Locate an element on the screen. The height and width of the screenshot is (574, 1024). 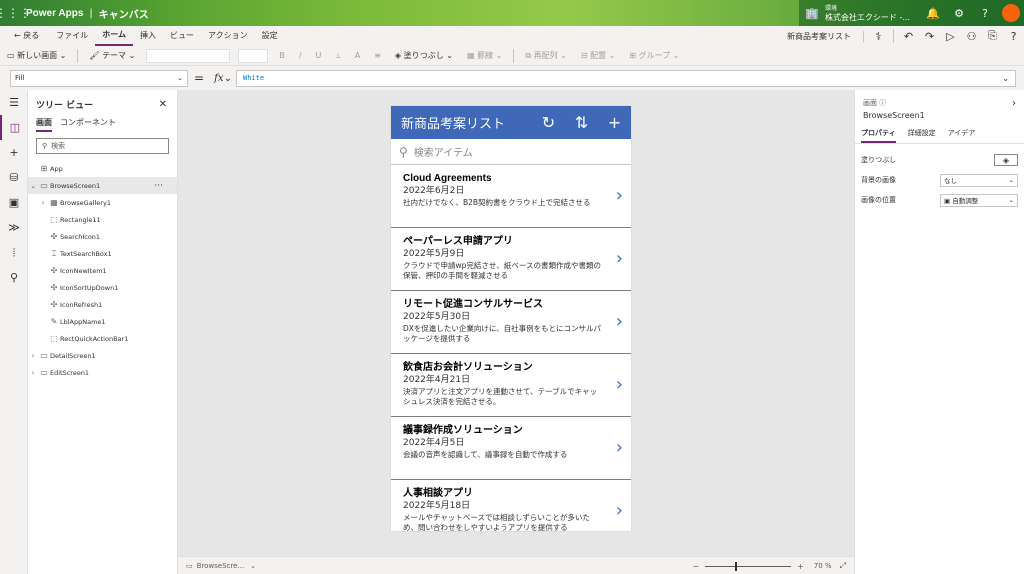
app-header-title: 新商品考案リスト is located at coordinates (461, 122).